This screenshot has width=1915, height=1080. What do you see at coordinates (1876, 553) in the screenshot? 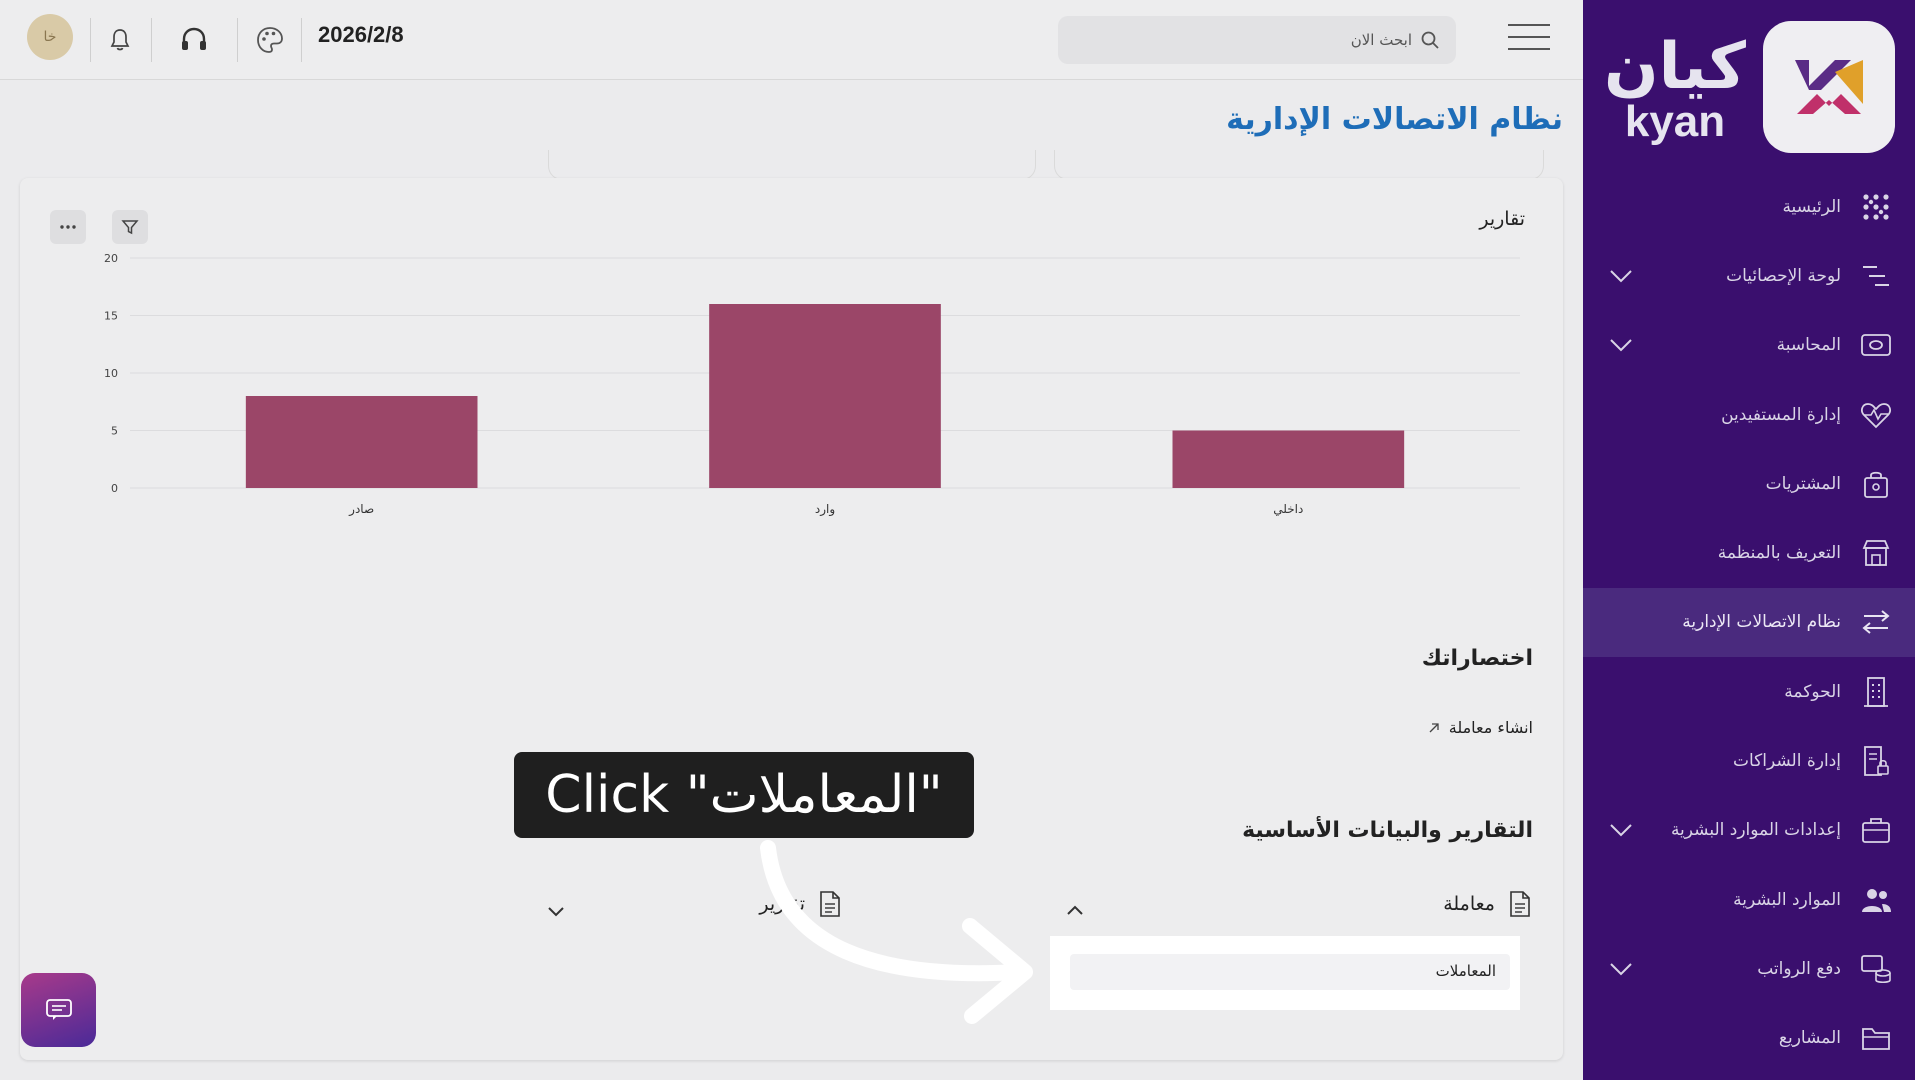
I see `store-icon` at bounding box center [1876, 553].